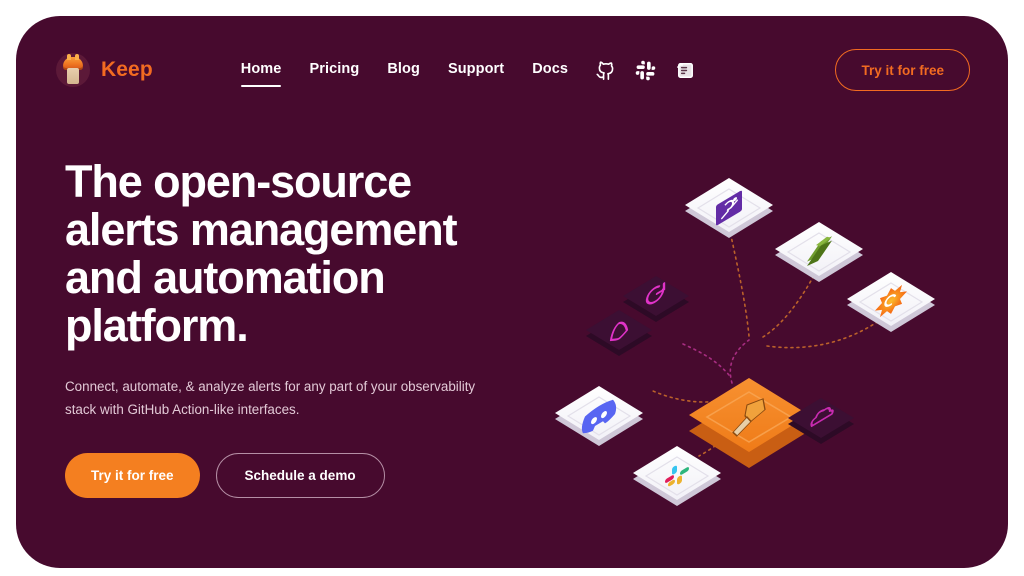 The width and height of the screenshot is (1024, 576). I want to click on nav-link-pricing: Pricing, so click(334, 70).